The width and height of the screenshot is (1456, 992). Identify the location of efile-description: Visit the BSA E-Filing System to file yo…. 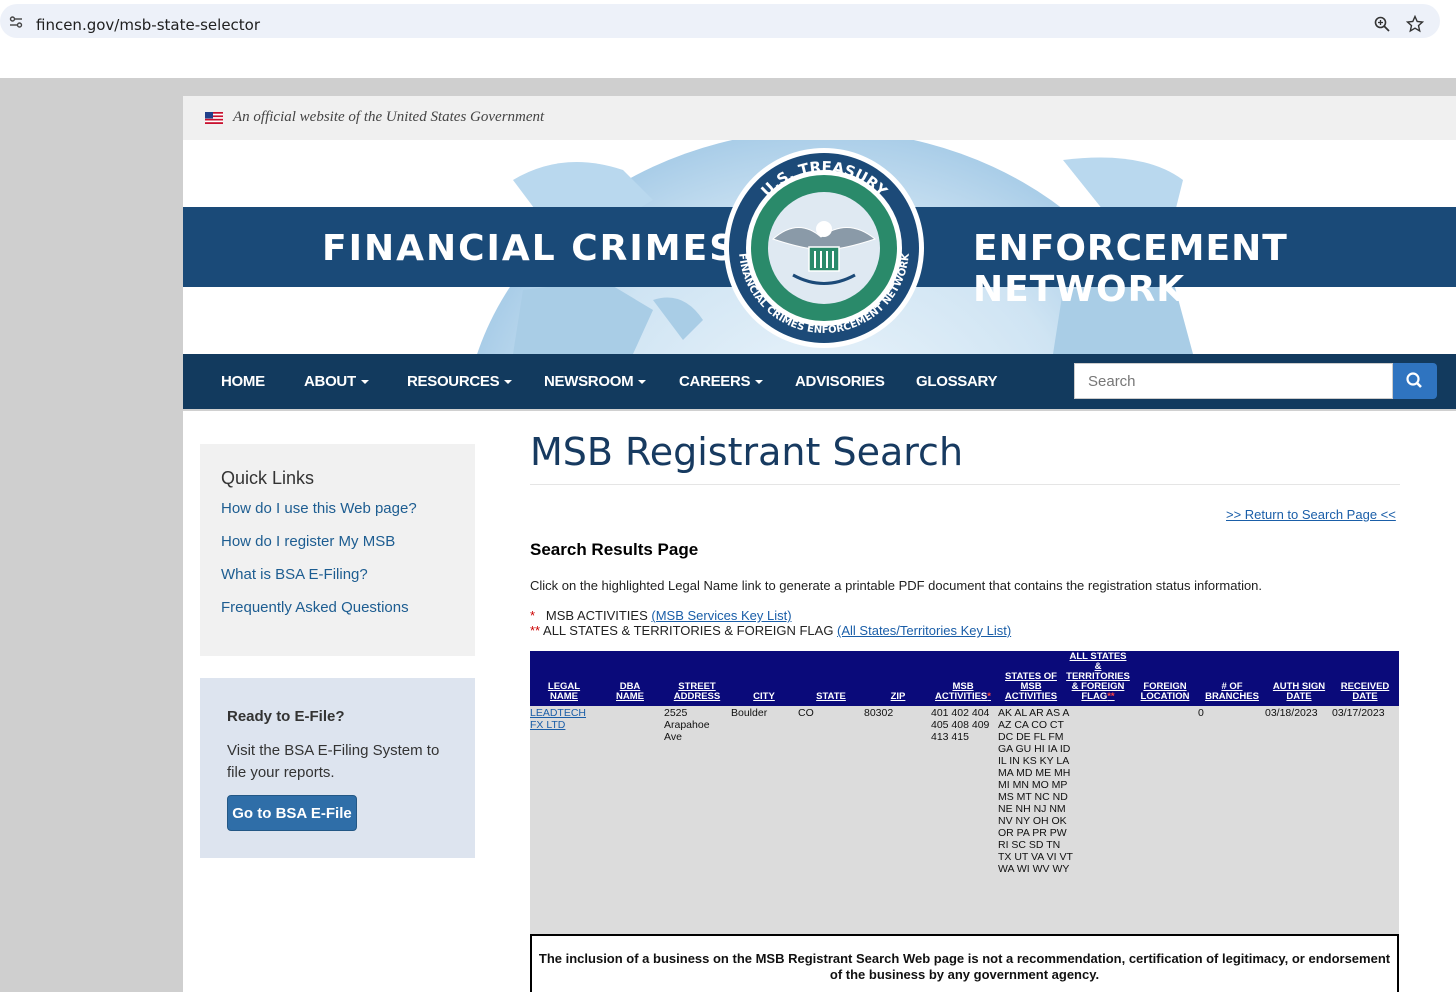
(333, 761).